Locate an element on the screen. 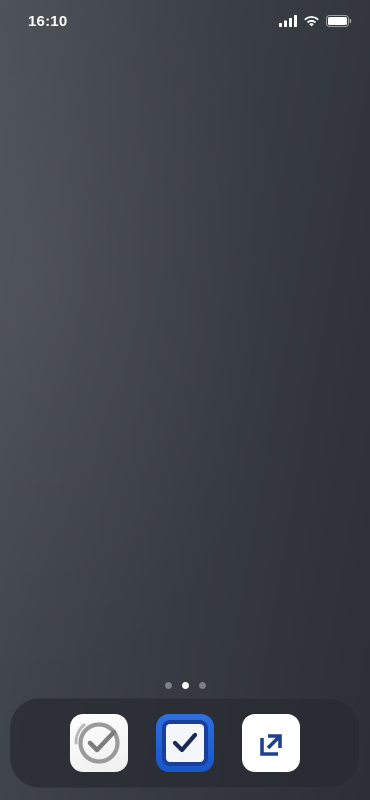 This screenshot has height=800, width=370. status-icons is located at coordinates (315, 21).